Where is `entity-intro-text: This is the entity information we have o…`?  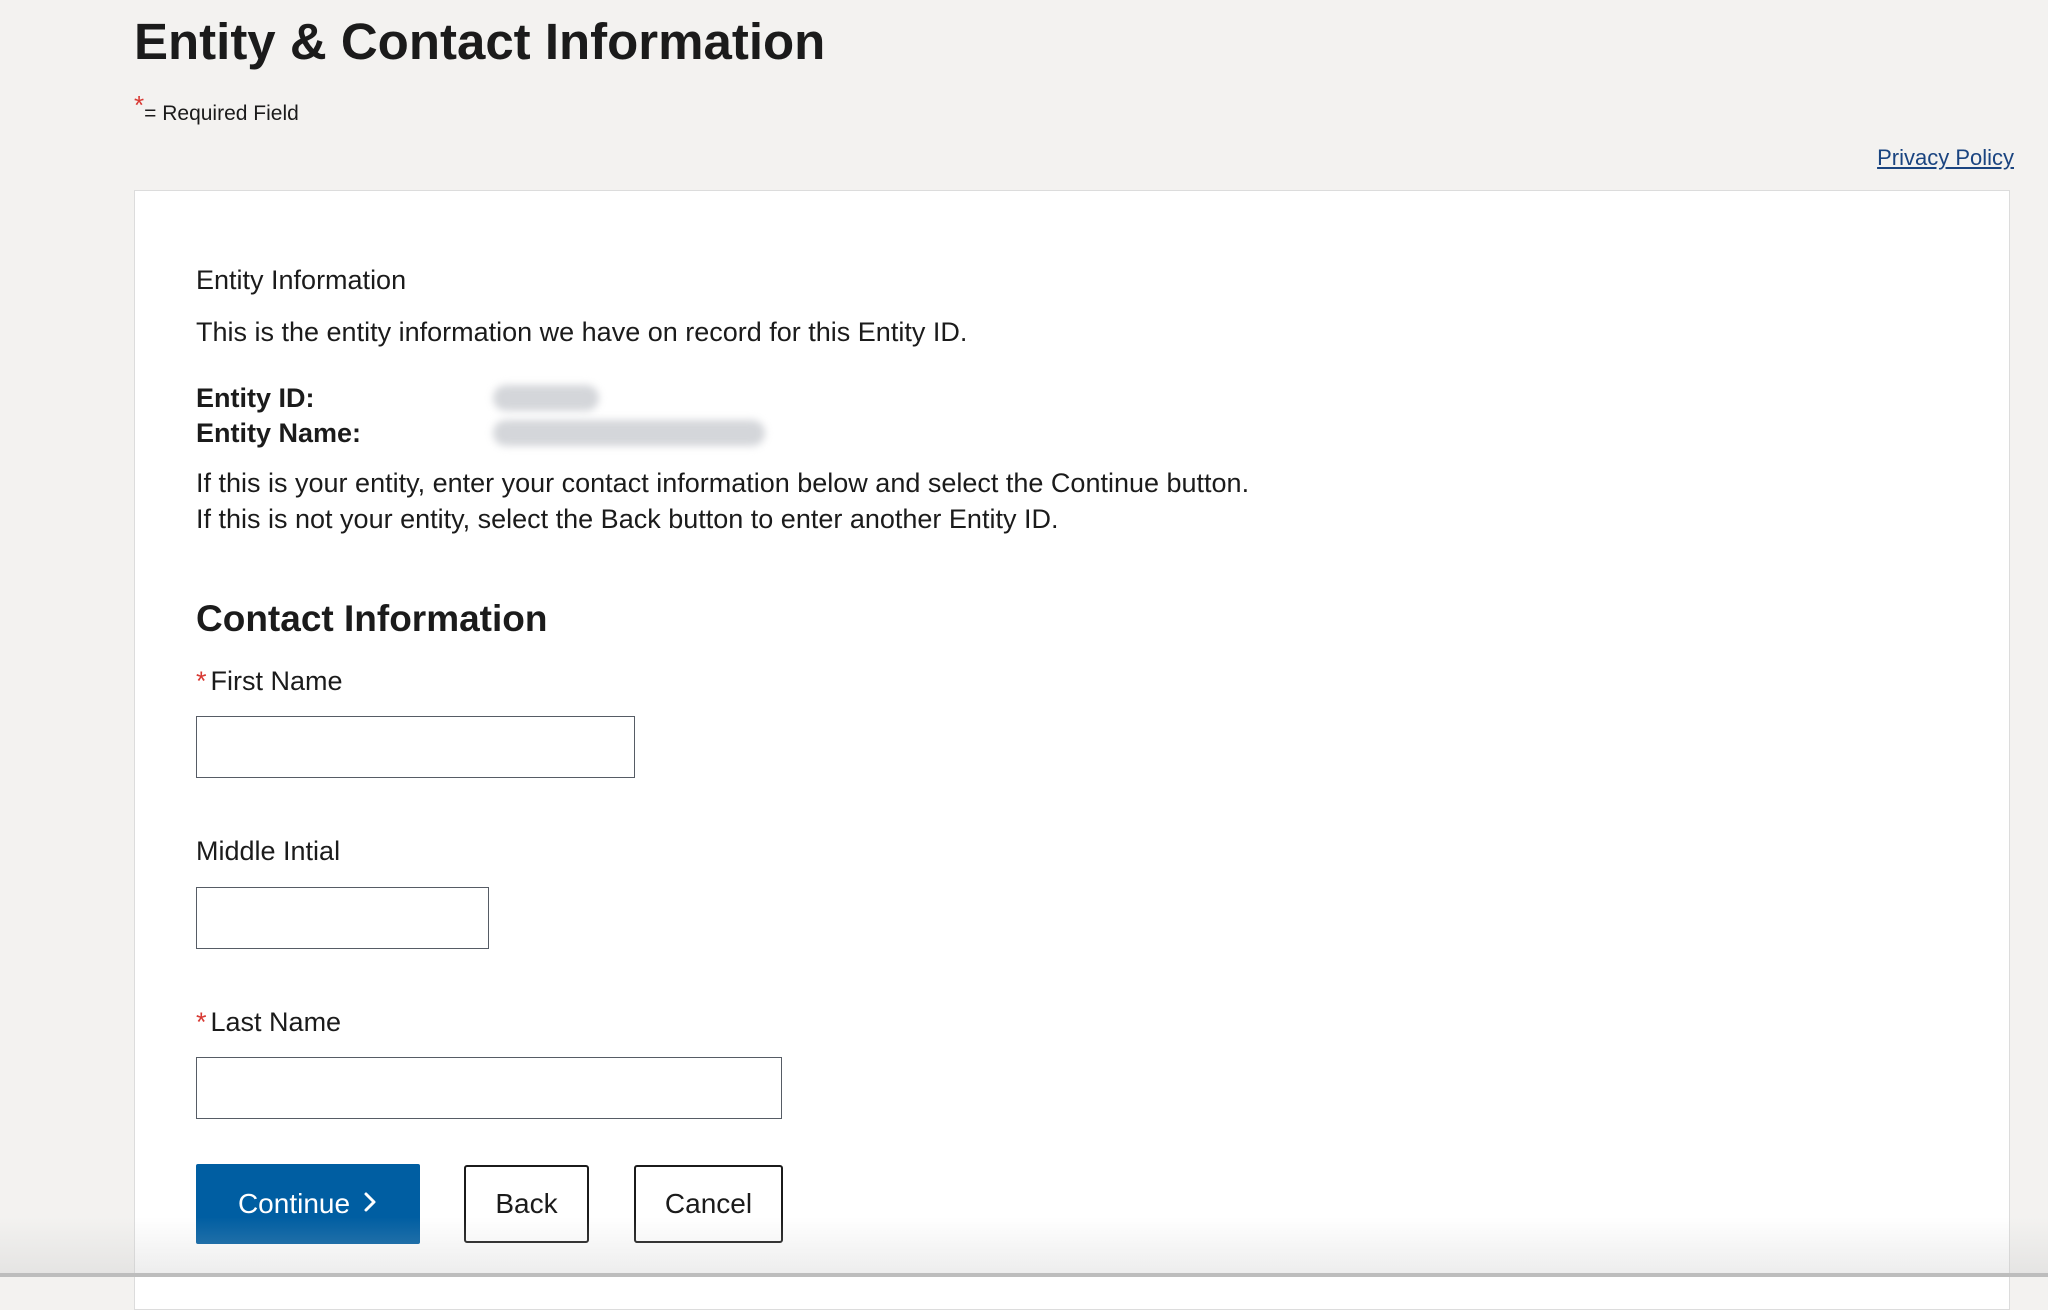
entity-intro-text: This is the entity information we have o… is located at coordinates (582, 332).